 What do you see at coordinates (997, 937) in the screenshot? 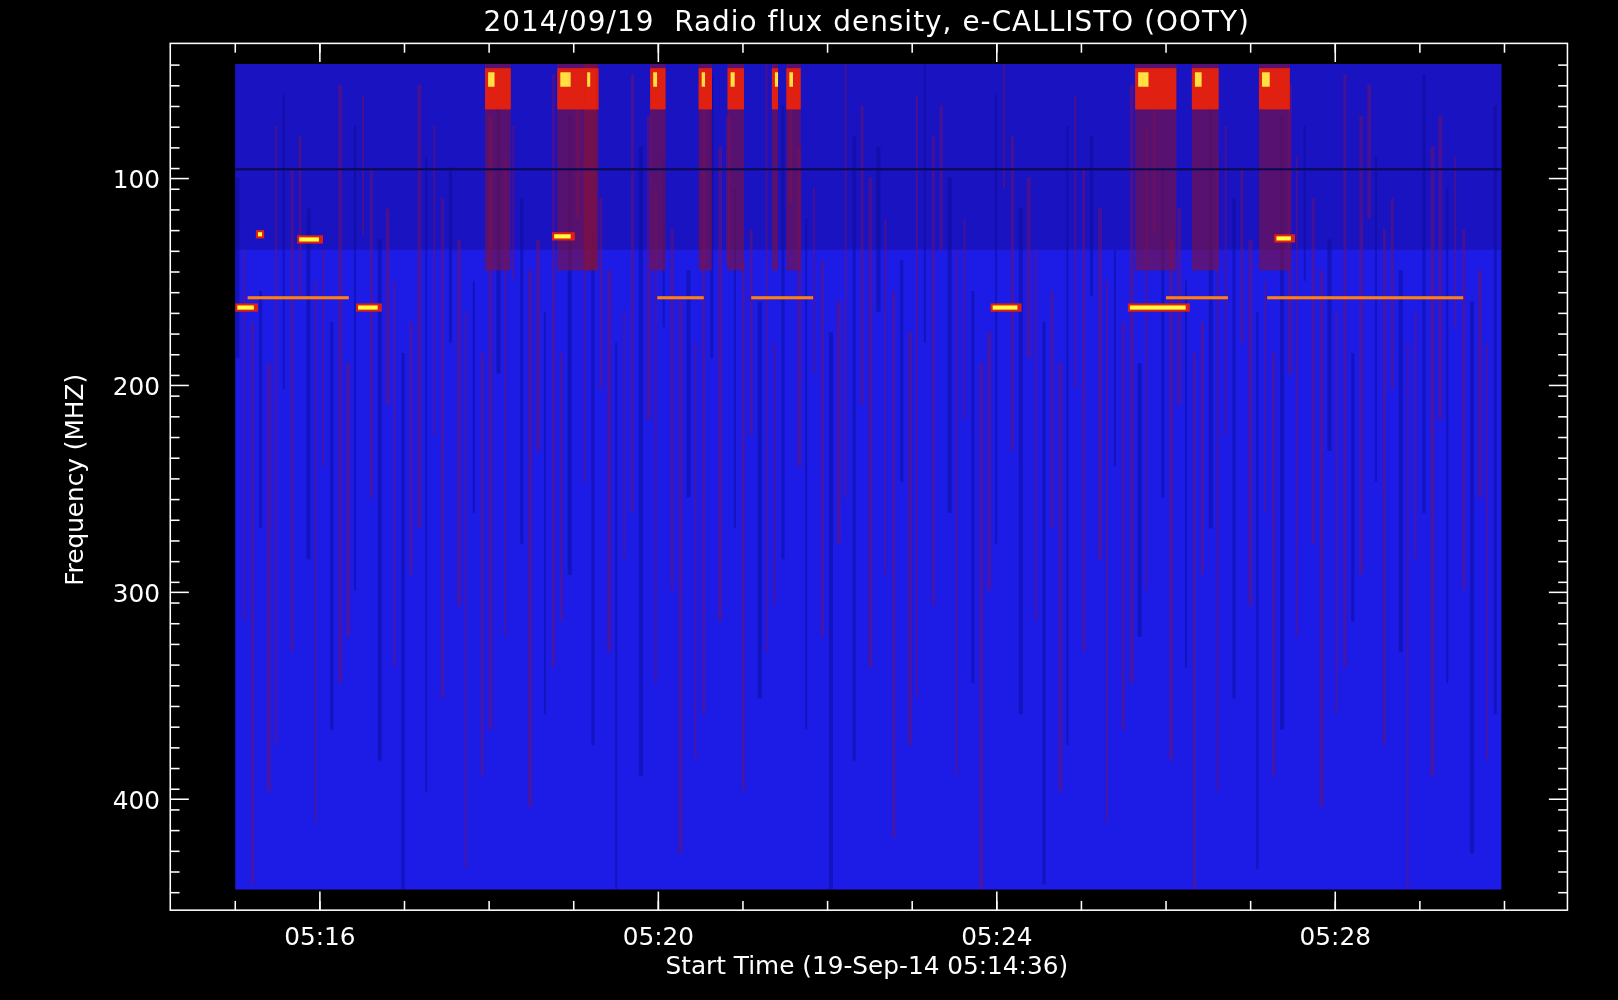
I see `tick-label: 05:24` at bounding box center [997, 937].